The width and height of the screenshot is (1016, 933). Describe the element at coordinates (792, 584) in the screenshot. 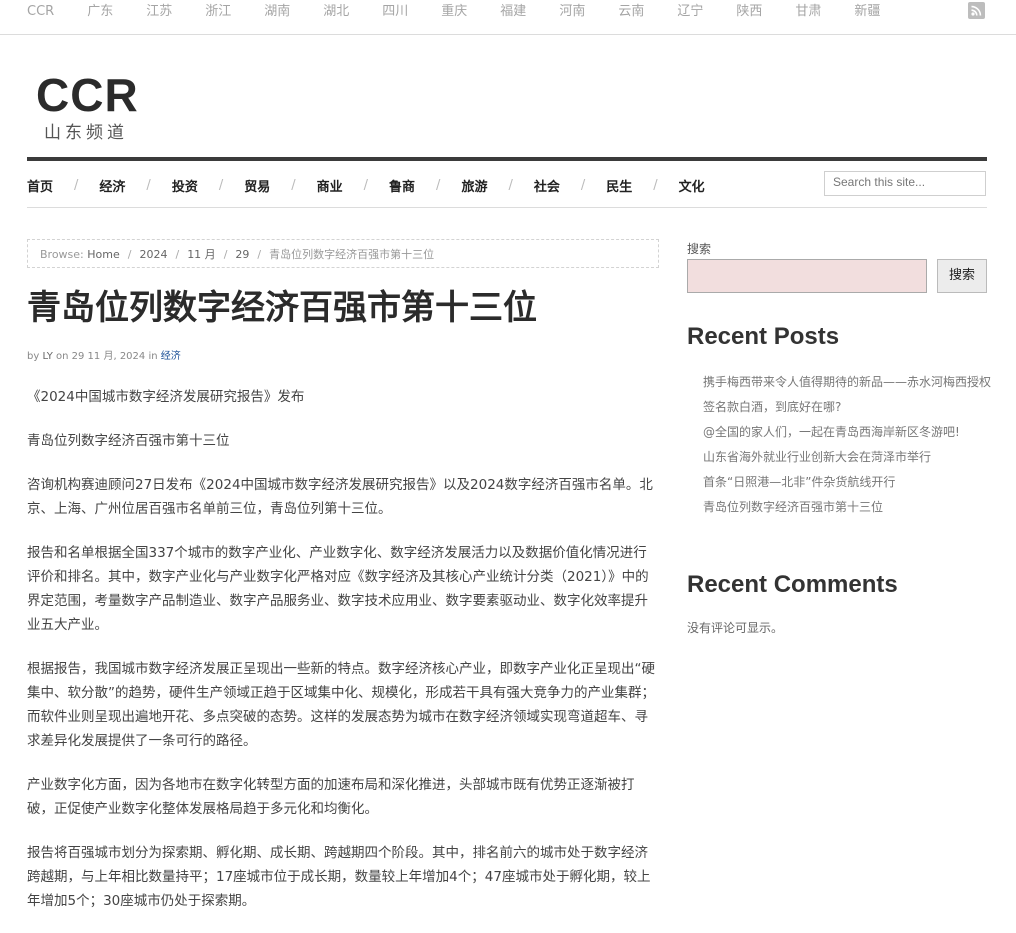

I see `recent-comments-title: Recent Comments` at that location.